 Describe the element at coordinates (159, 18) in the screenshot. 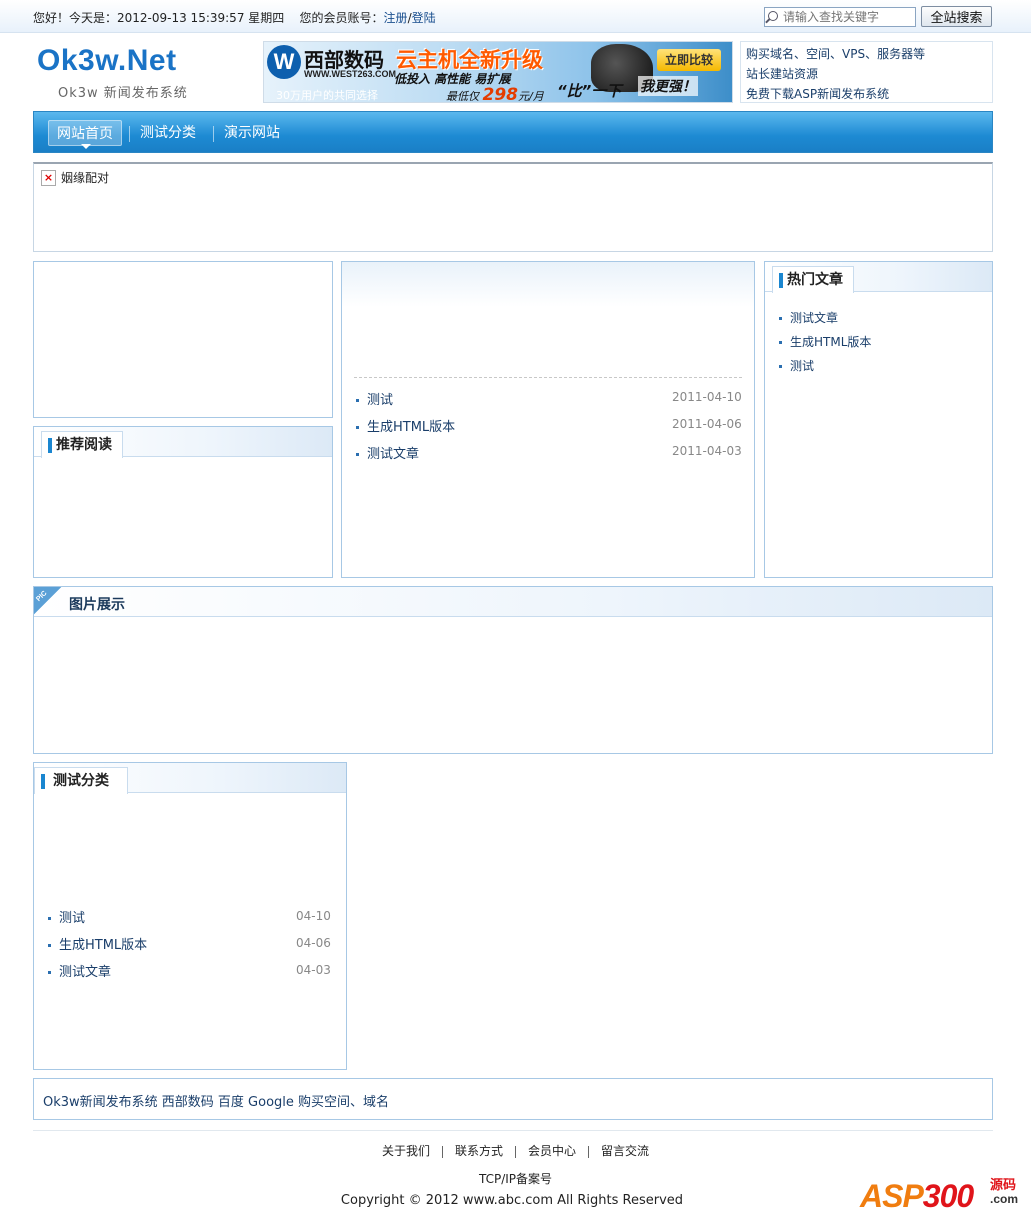

I see `greeting-text: 您好！今天是：2012-09-13 15:39:57 星期四` at that location.